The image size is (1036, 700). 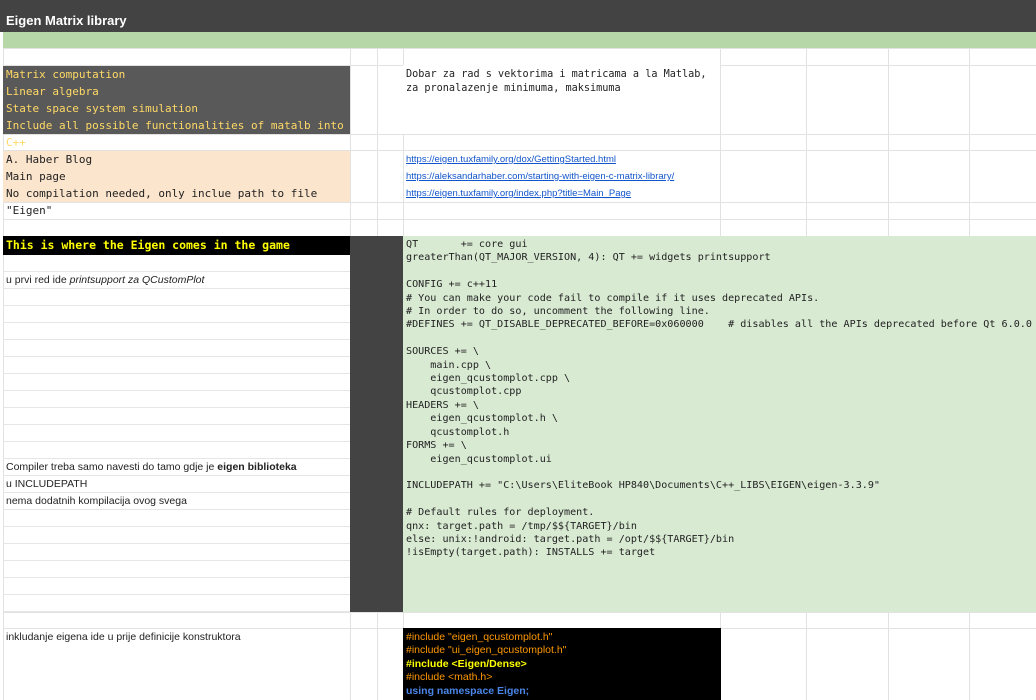 I want to click on resource-label: Main page, so click(x=176, y=176).